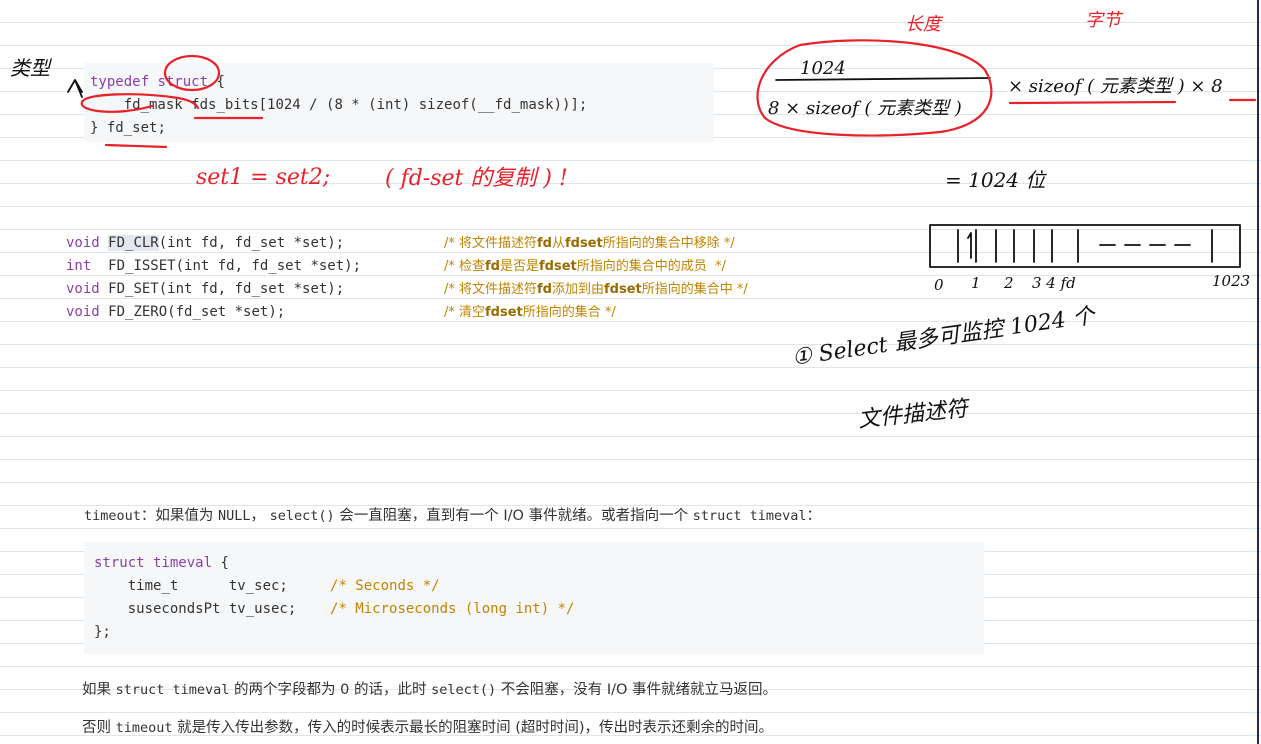  I want to click on circle-struct, so click(192, 73).